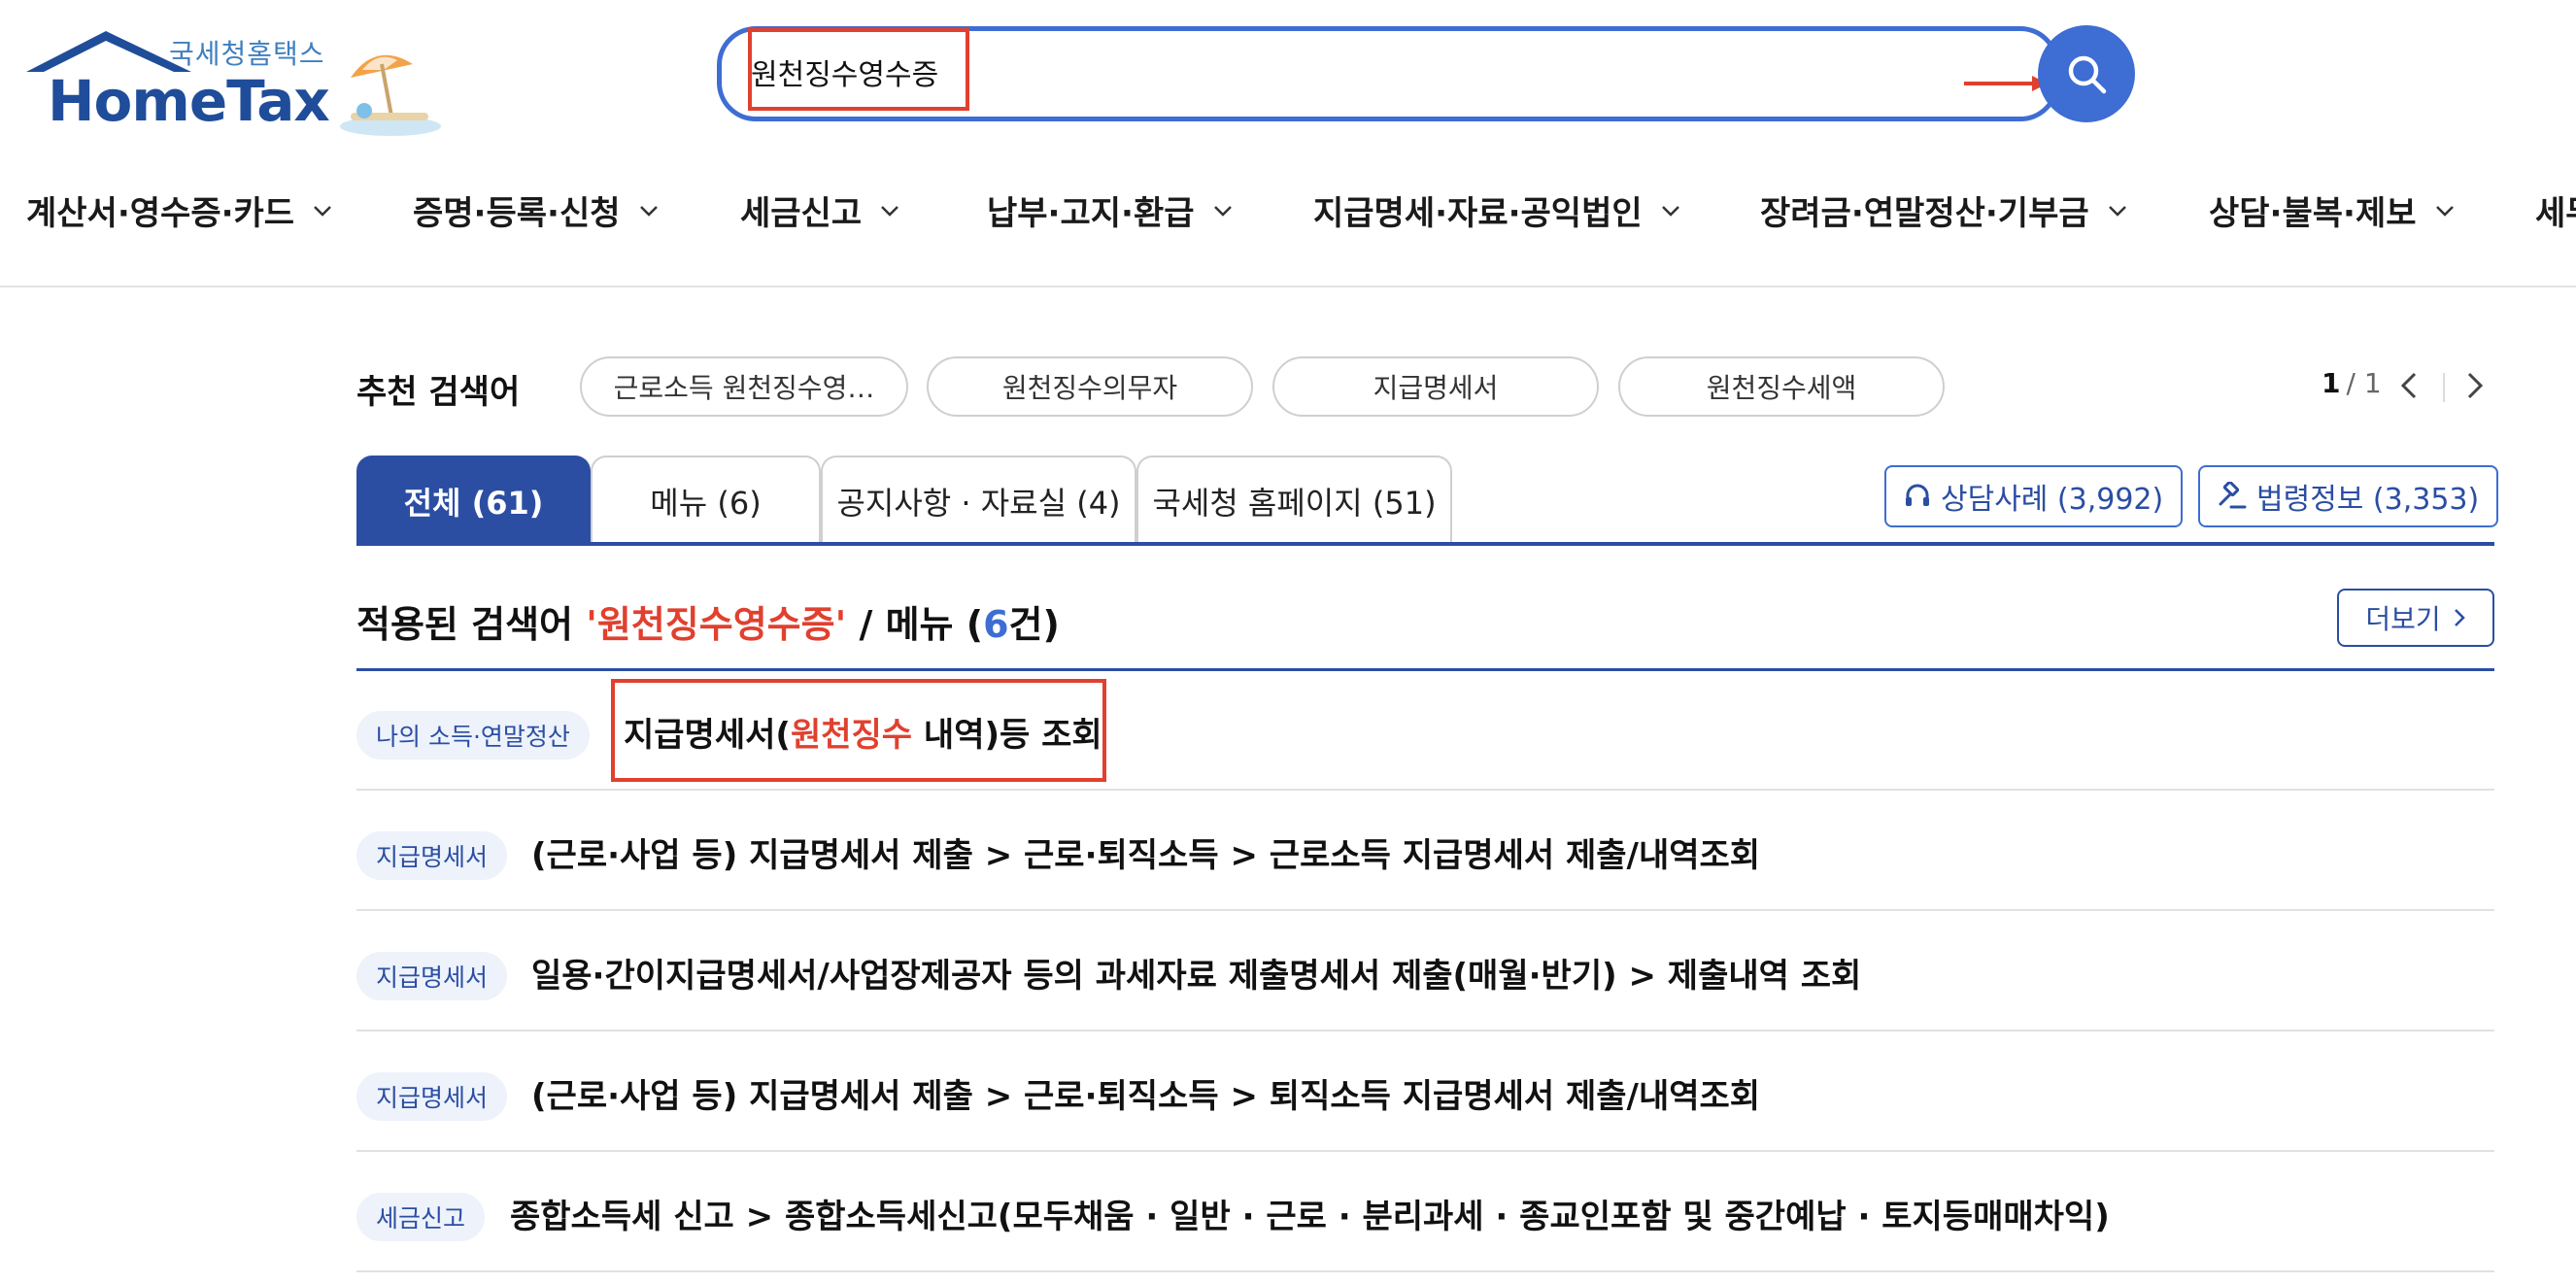 This screenshot has width=2576, height=1284. What do you see at coordinates (390, 95) in the screenshot?
I see `beach-umbrella-icon` at bounding box center [390, 95].